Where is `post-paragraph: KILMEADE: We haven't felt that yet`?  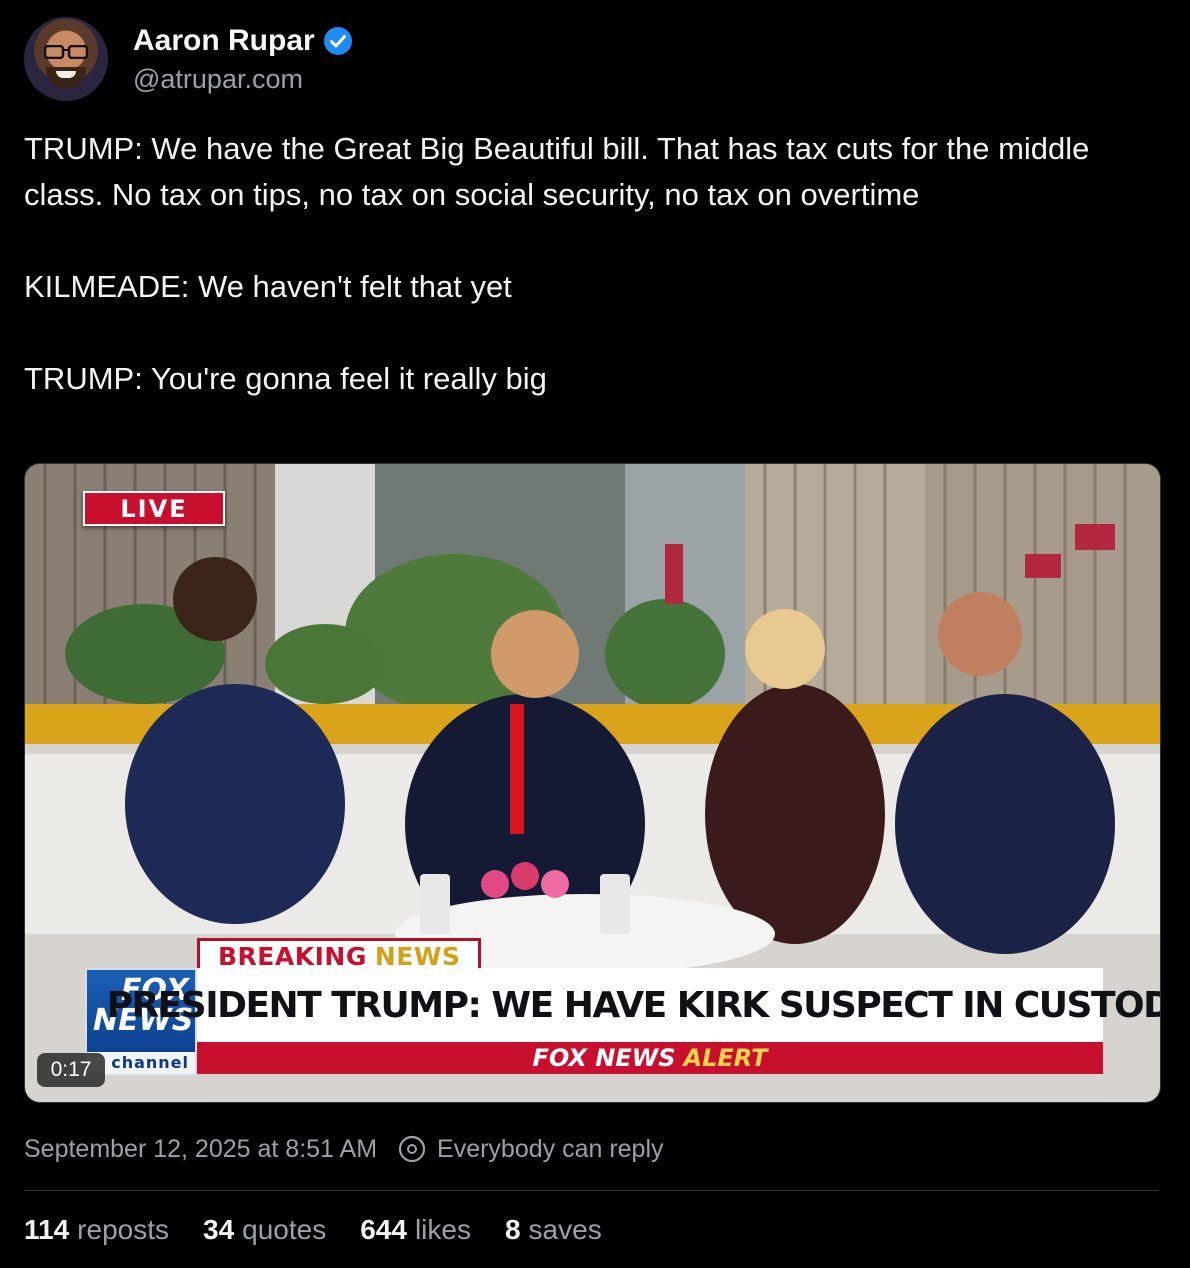 post-paragraph: KILMEADE: We haven't felt that yet is located at coordinates (268, 286).